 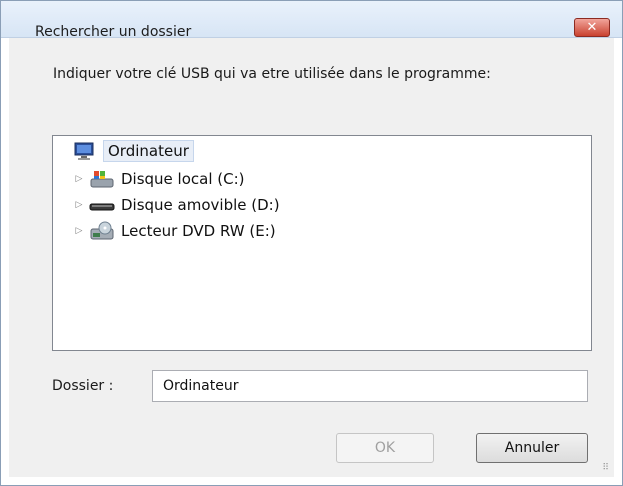 What do you see at coordinates (102, 179) in the screenshot?
I see `hard-drive-icon` at bounding box center [102, 179].